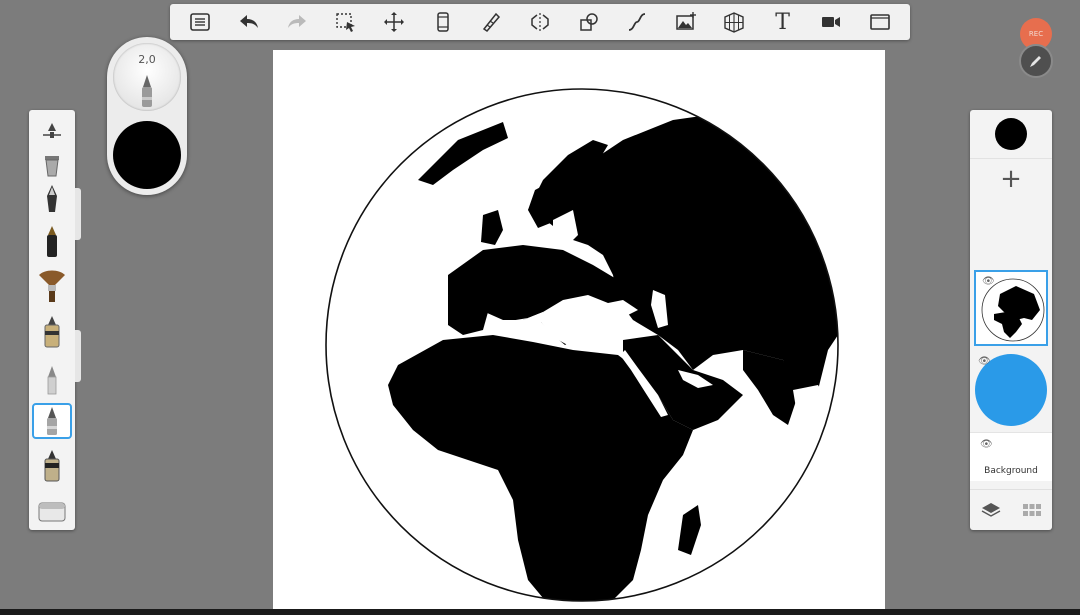  I want to click on layers-icon, so click(991, 510).